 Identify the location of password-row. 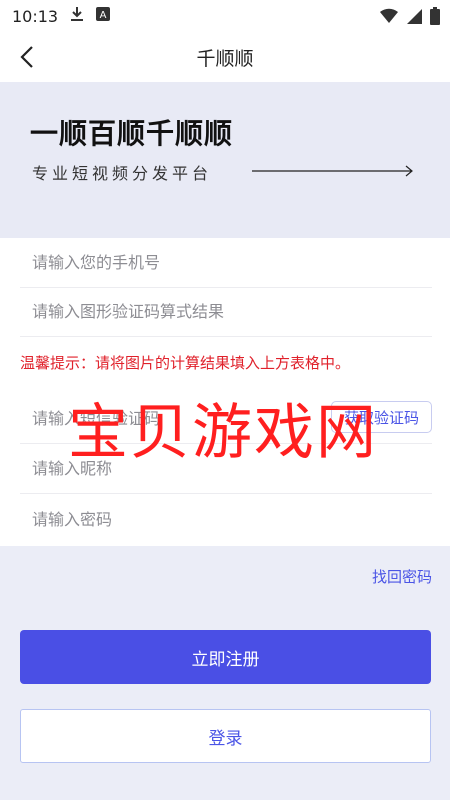
(226, 519).